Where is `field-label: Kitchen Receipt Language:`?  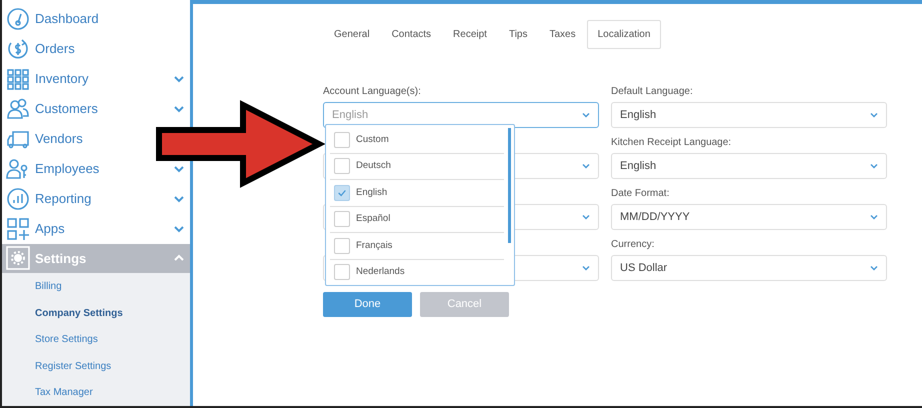
field-label: Kitchen Receipt Language: is located at coordinates (671, 143).